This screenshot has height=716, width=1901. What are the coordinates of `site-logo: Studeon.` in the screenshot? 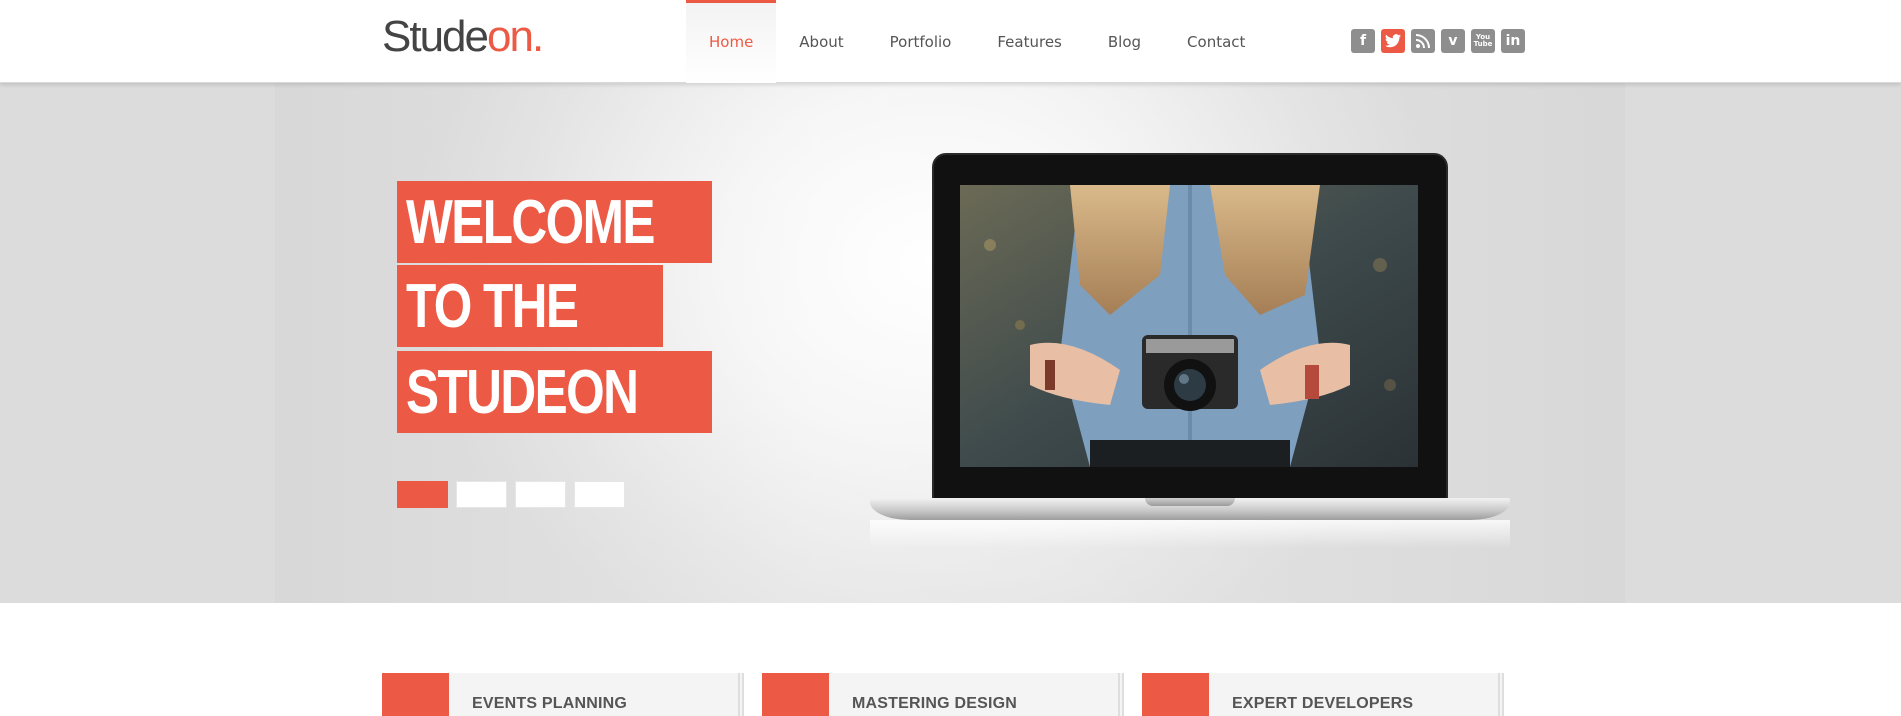 It's located at (463, 37).